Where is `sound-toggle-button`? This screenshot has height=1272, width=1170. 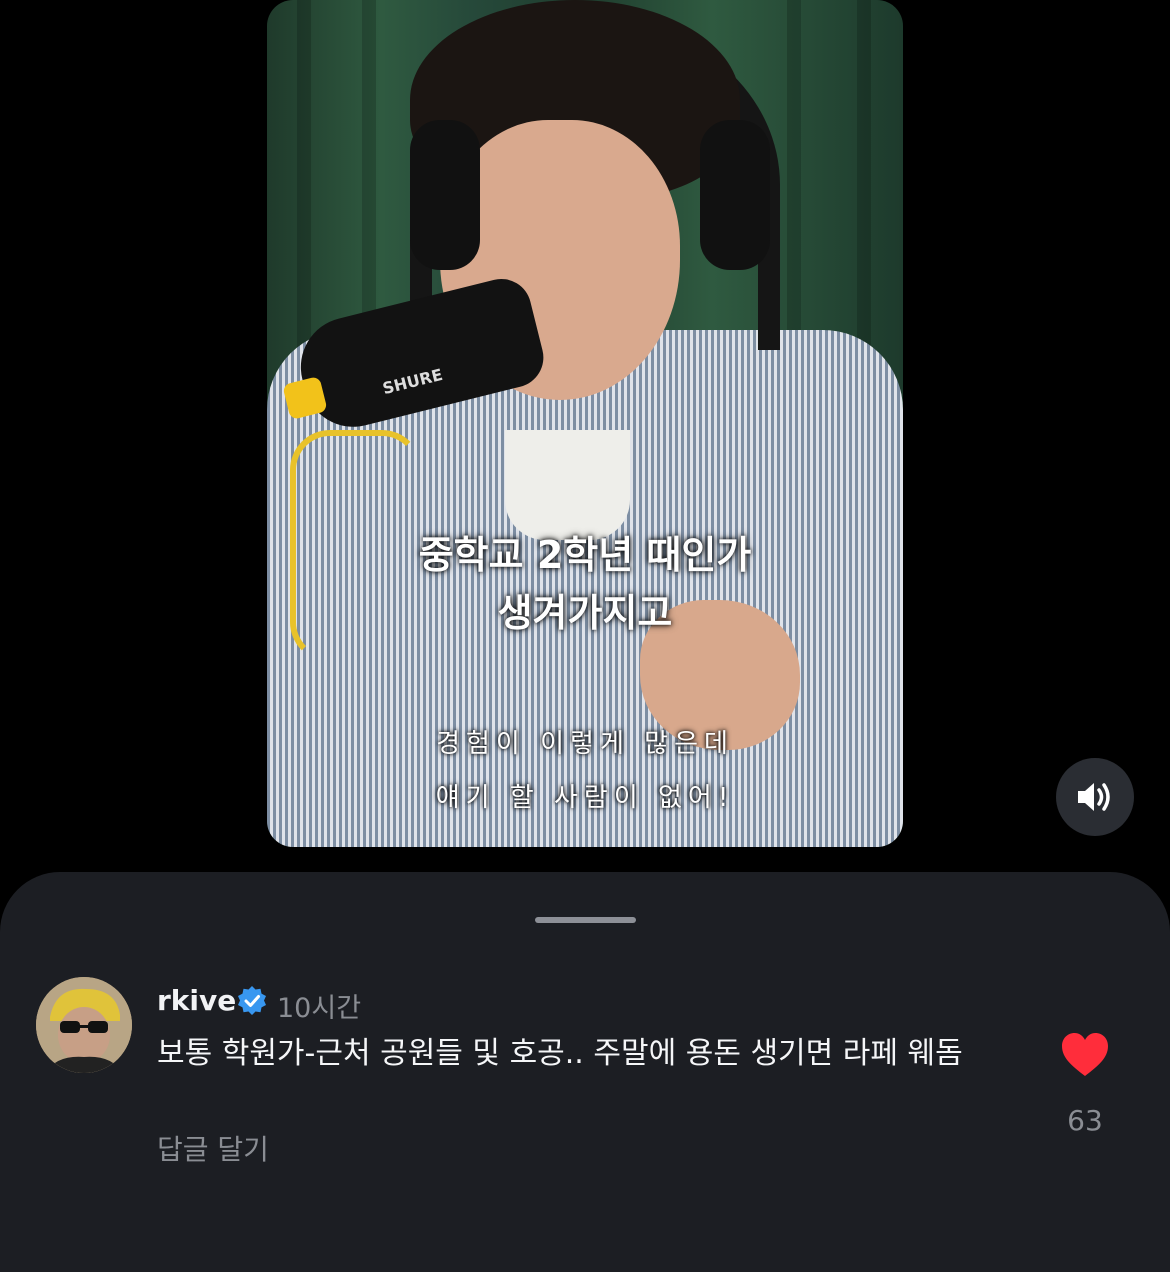 sound-toggle-button is located at coordinates (1095, 797).